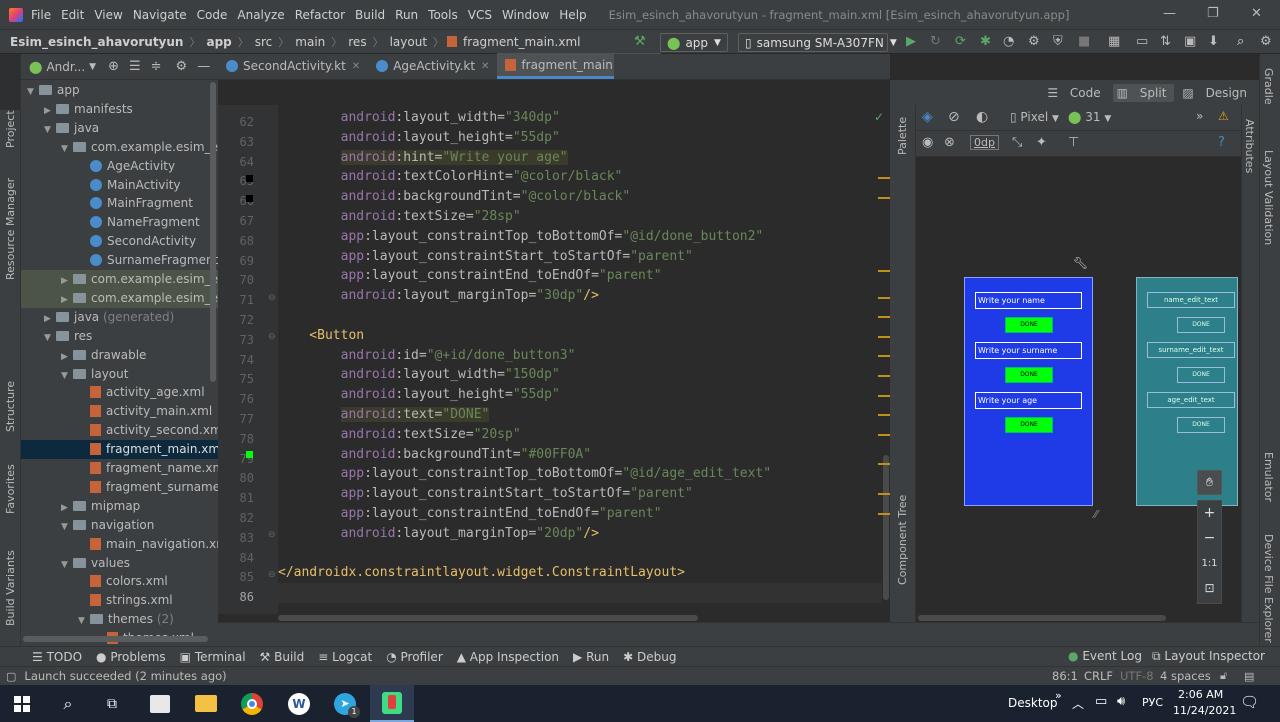 The width and height of the screenshot is (1280, 722). Describe the element at coordinates (434, 455) in the screenshot. I see `code-line: android:backgroundTint="#00FF0A"` at that location.